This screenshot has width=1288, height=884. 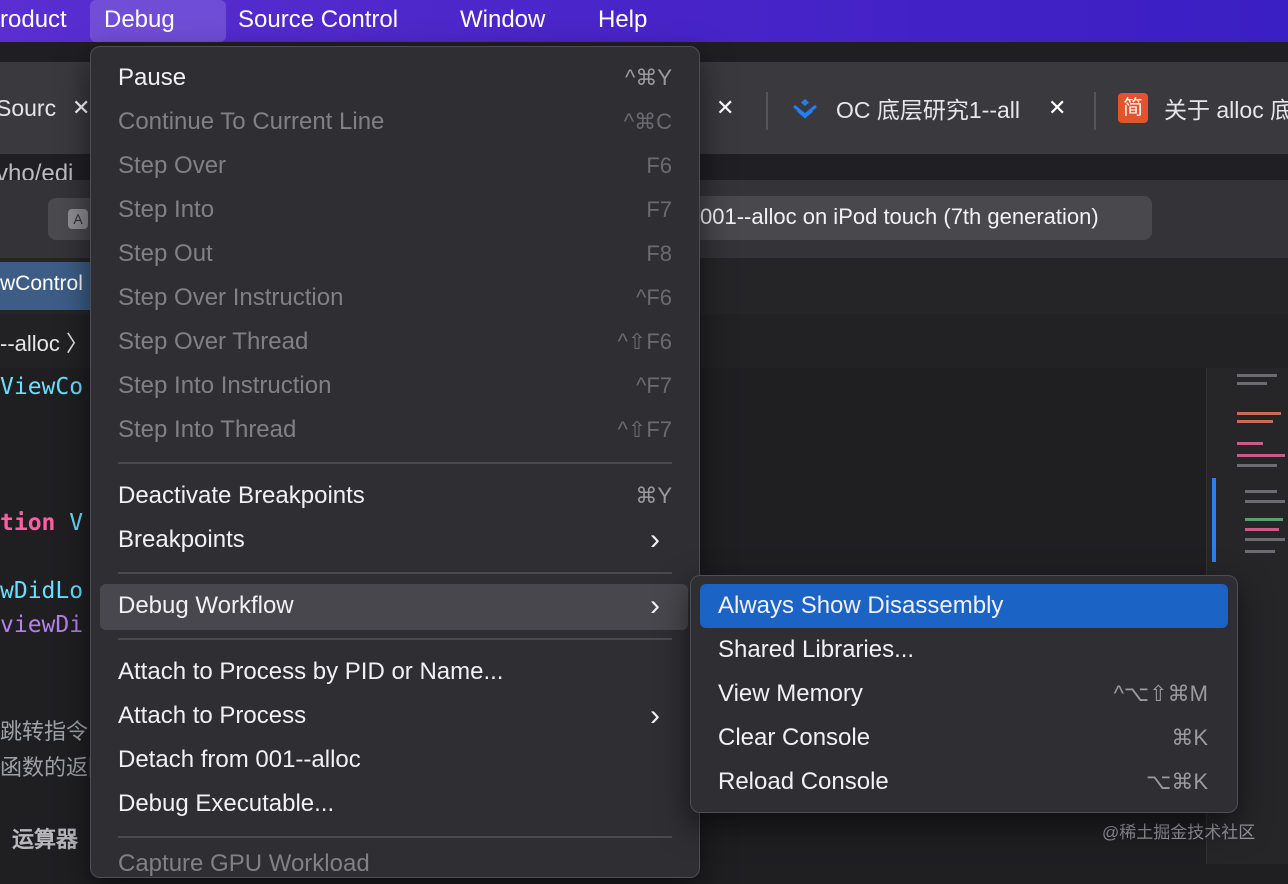 I want to click on shortcut-label: ⌥⌘K, so click(x=1176, y=781).